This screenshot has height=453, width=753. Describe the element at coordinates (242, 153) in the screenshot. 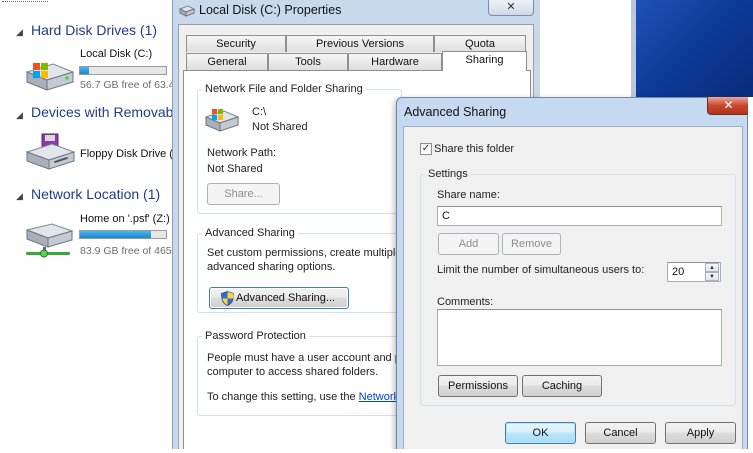

I see `network-path-label: Network Path:` at that location.